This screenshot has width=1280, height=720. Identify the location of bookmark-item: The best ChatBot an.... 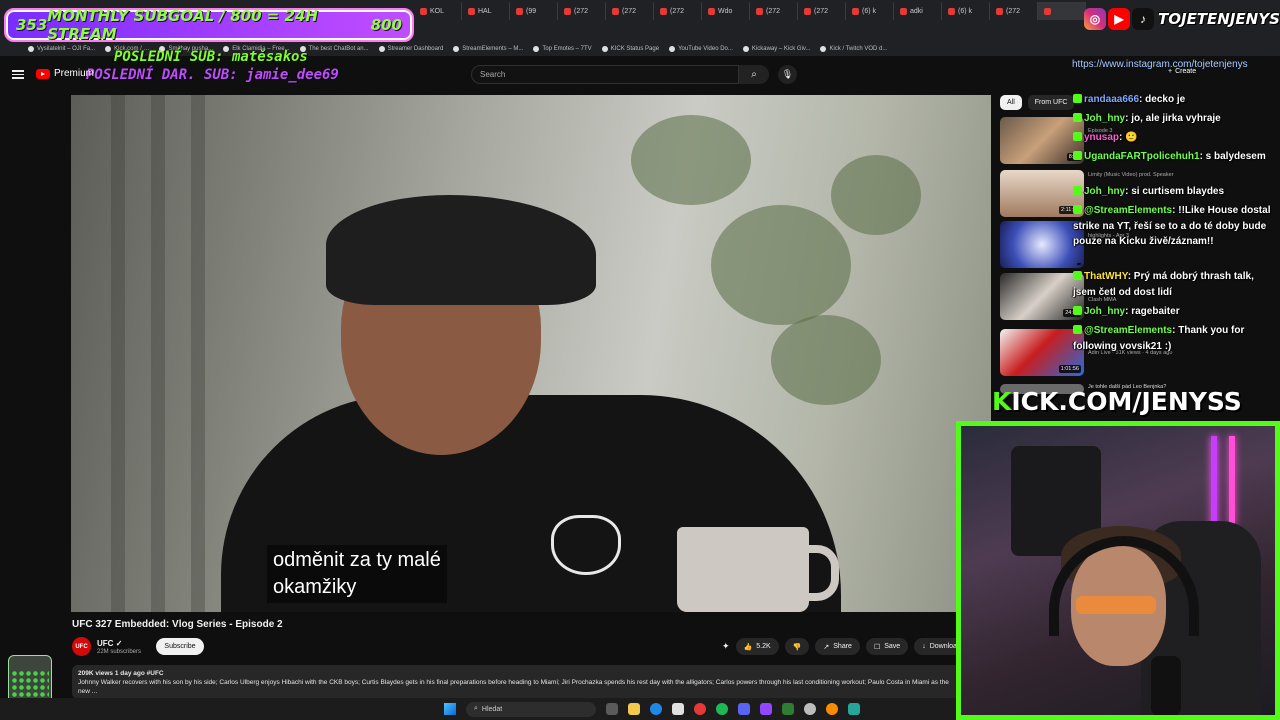
(334, 49).